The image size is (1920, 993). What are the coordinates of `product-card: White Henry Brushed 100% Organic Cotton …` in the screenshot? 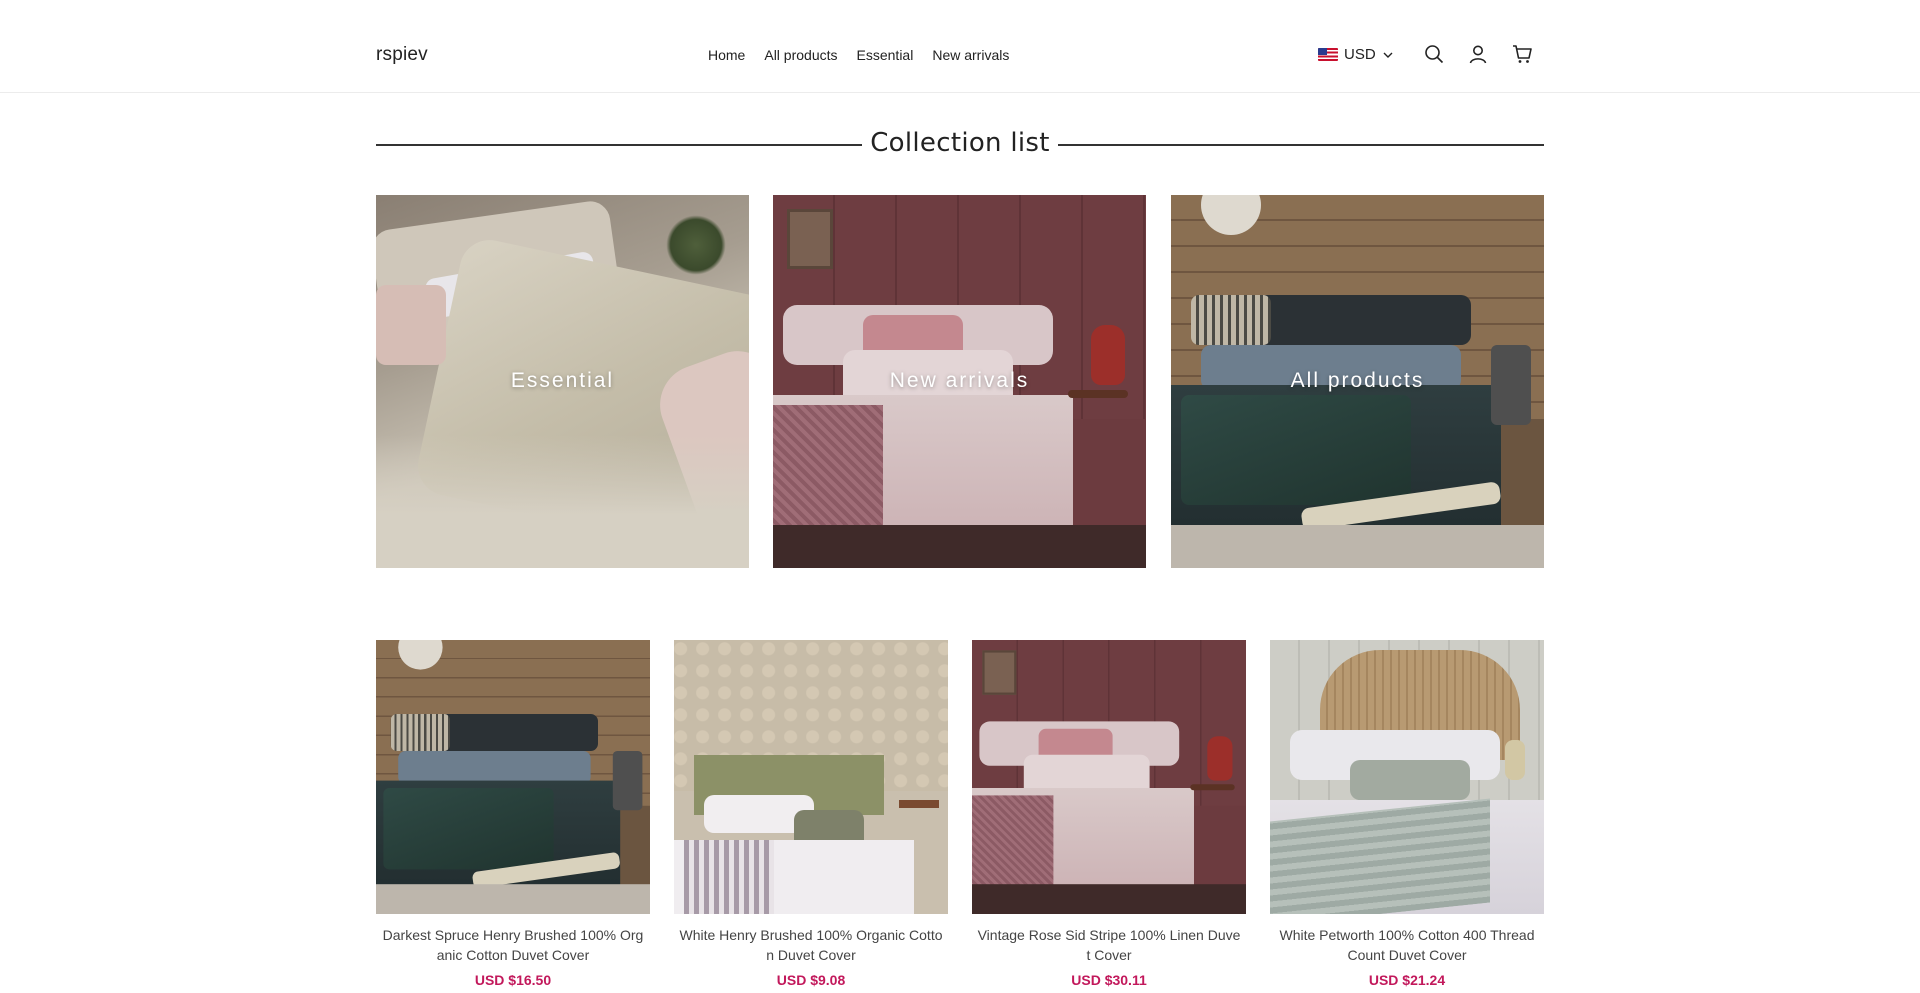 It's located at (811, 814).